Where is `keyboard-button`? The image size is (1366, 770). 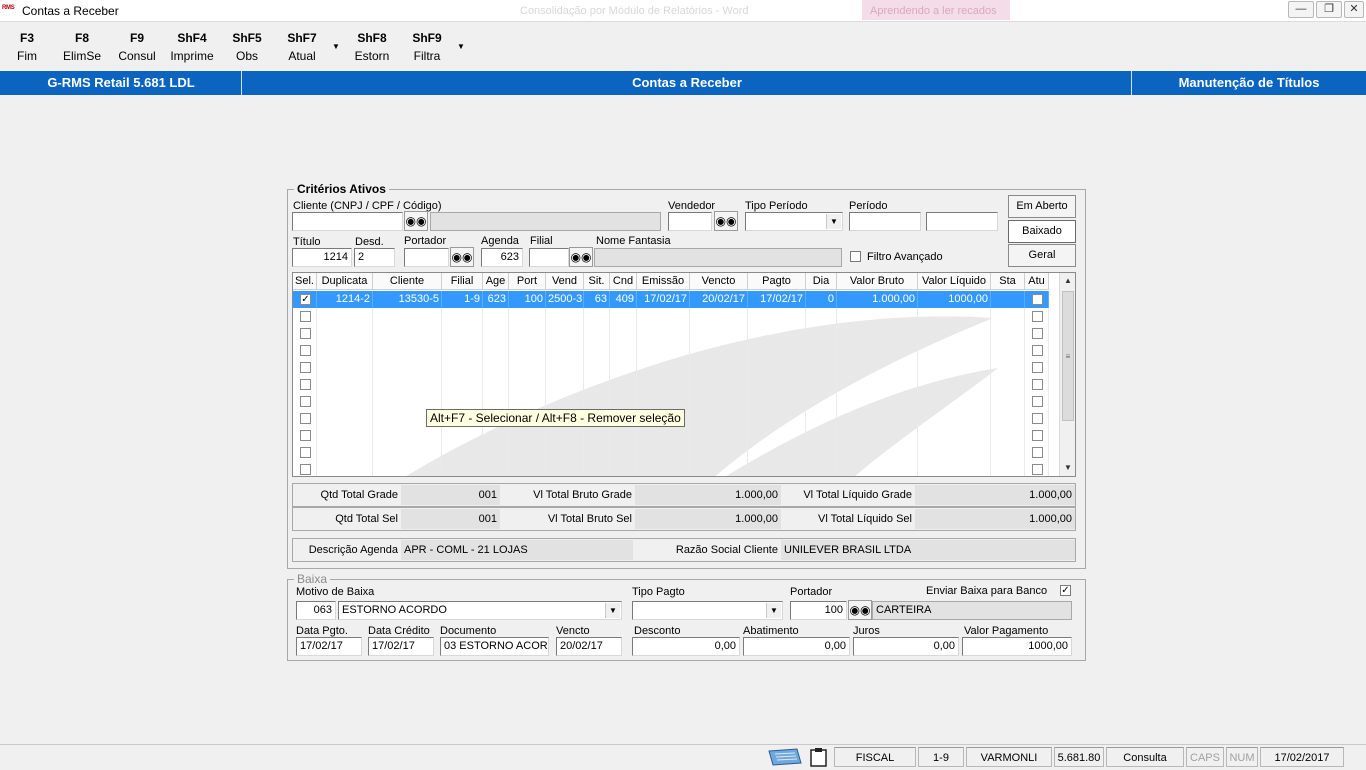
keyboard-button is located at coordinates (785, 757).